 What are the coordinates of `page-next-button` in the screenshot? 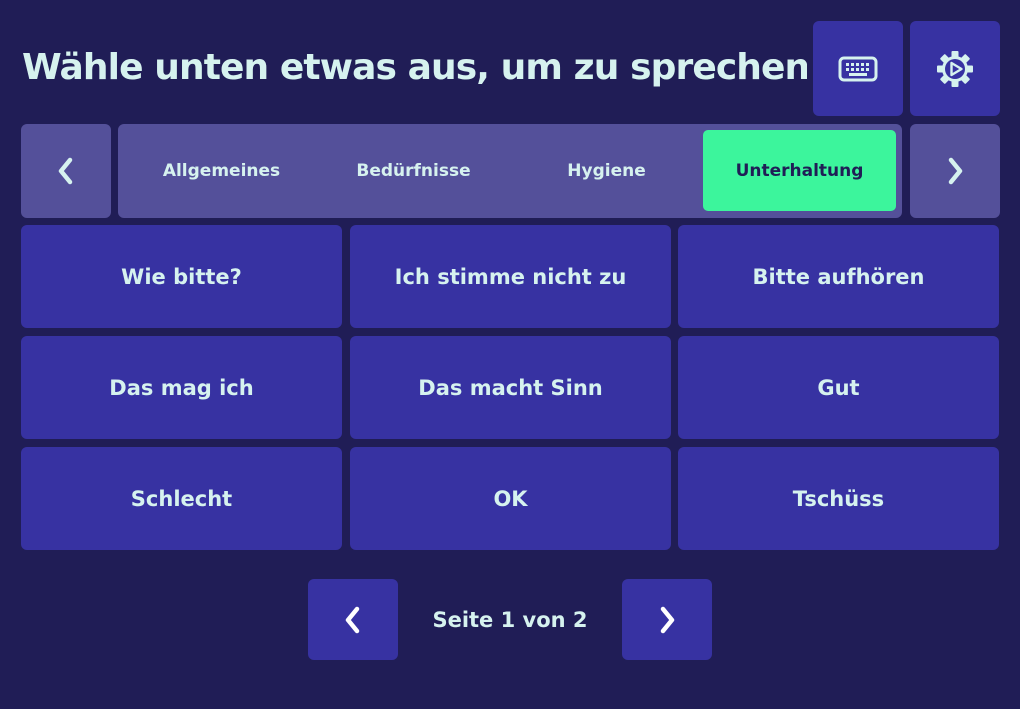 It's located at (667, 619).